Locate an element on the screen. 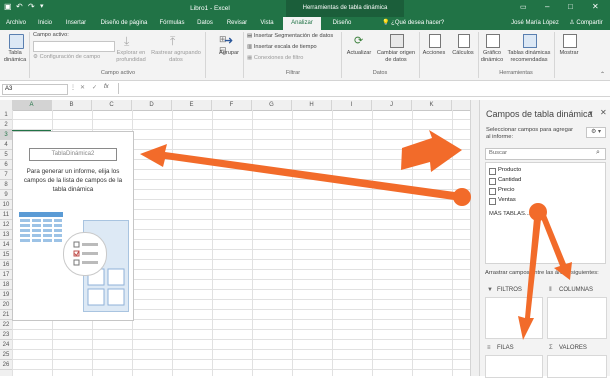 The width and height of the screenshot is (610, 378). arrow-to-pane is located at coordinates (431, 151).